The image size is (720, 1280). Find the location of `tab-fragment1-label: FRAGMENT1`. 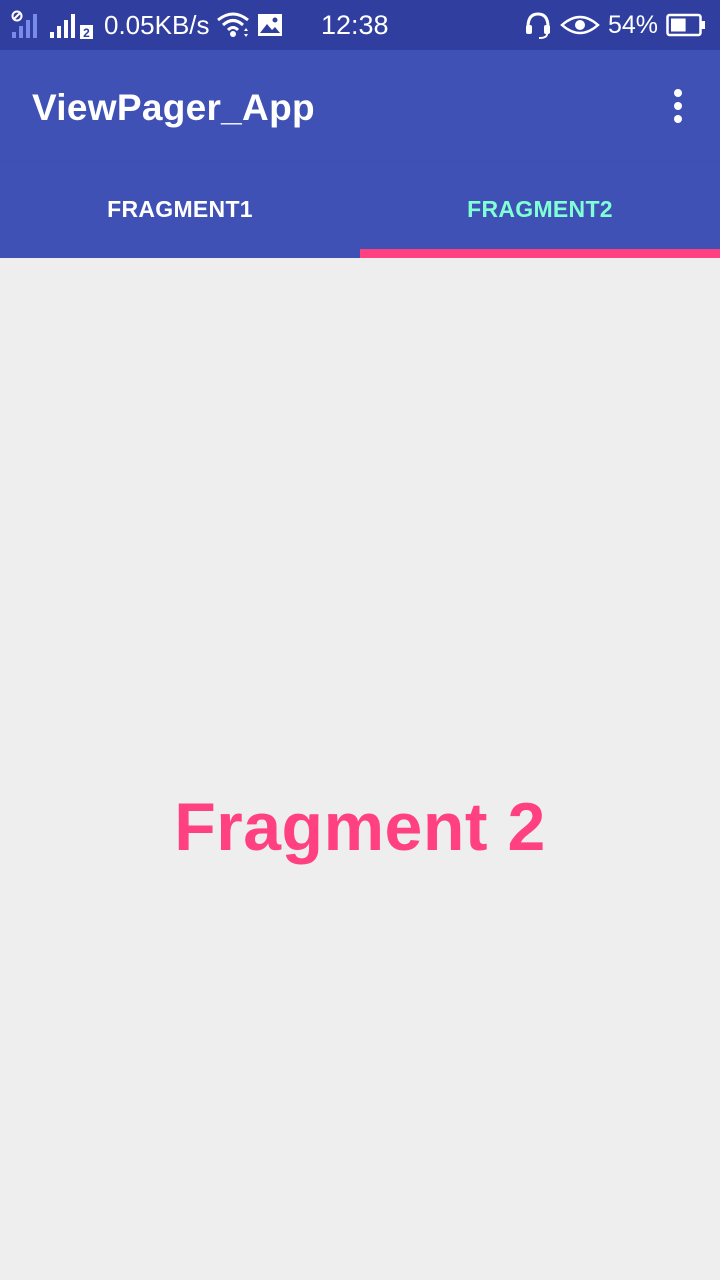

tab-fragment1-label: FRAGMENT1 is located at coordinates (180, 208).